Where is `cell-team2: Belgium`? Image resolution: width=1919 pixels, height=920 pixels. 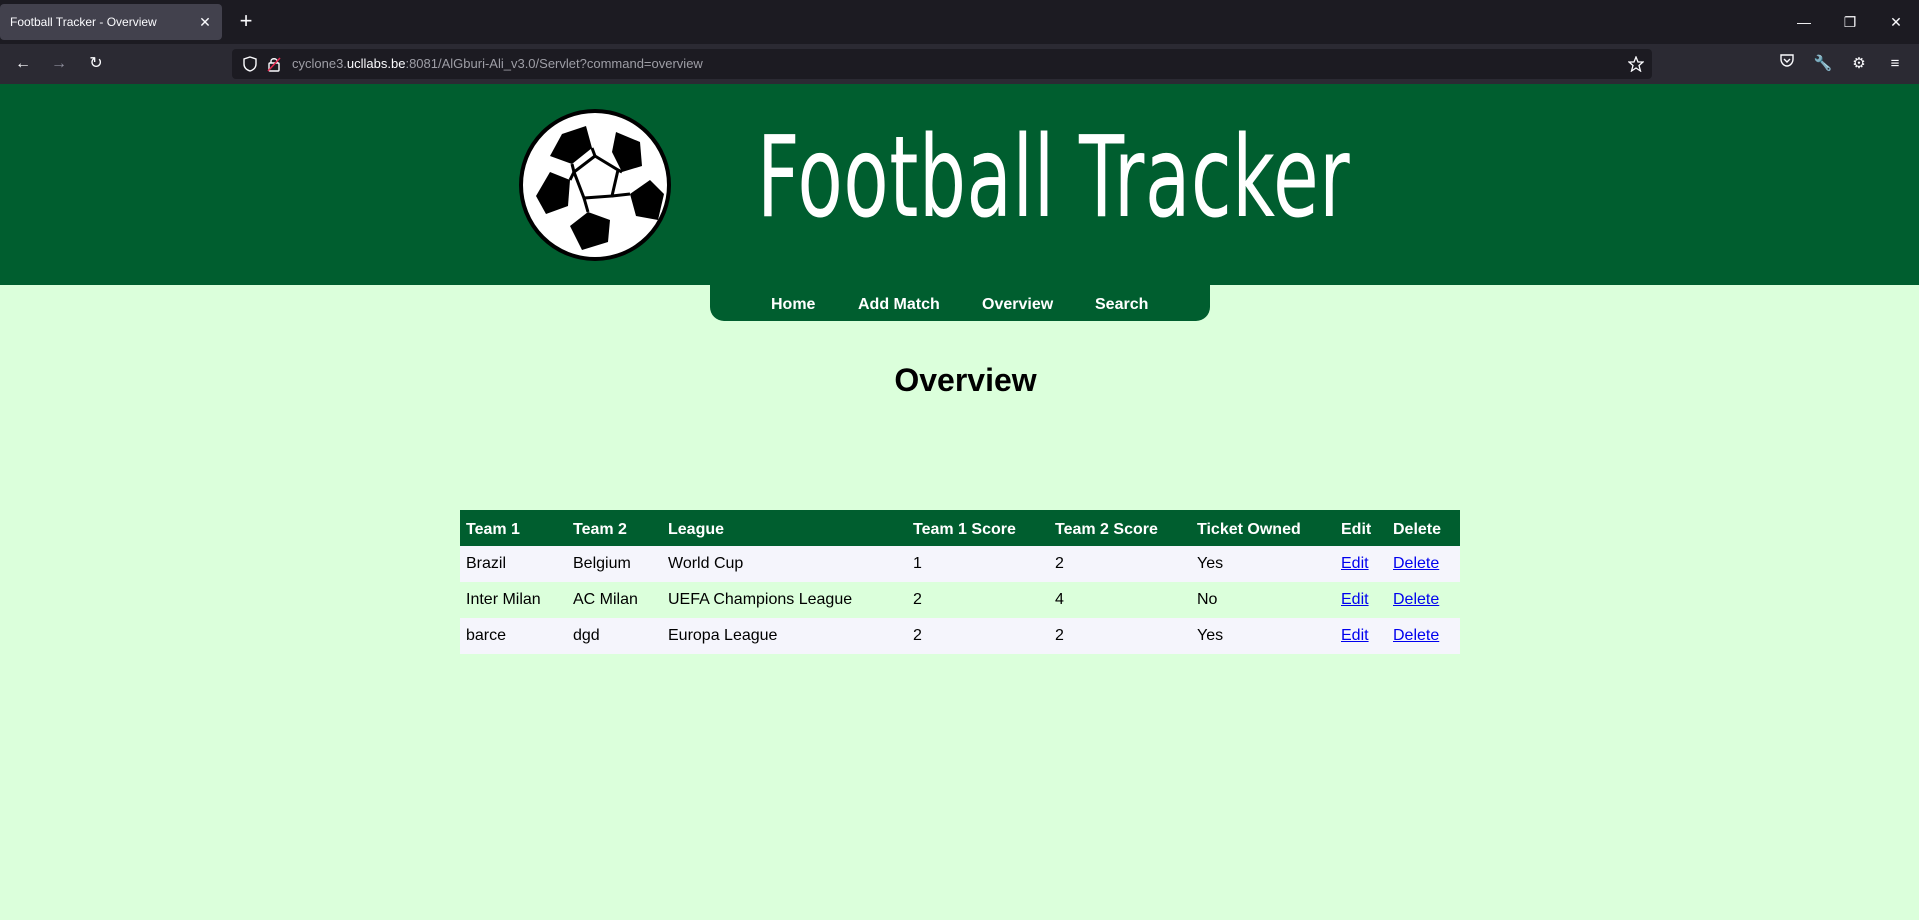 cell-team2: Belgium is located at coordinates (614, 564).